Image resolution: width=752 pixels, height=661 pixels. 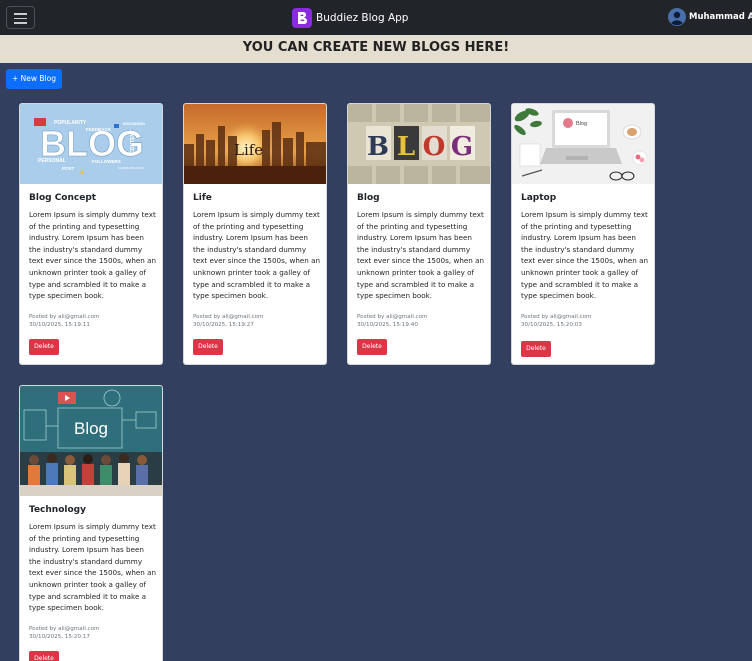 What do you see at coordinates (59, 325) in the screenshot?
I see `posted-at: 30/10/2025, 15:19:11` at bounding box center [59, 325].